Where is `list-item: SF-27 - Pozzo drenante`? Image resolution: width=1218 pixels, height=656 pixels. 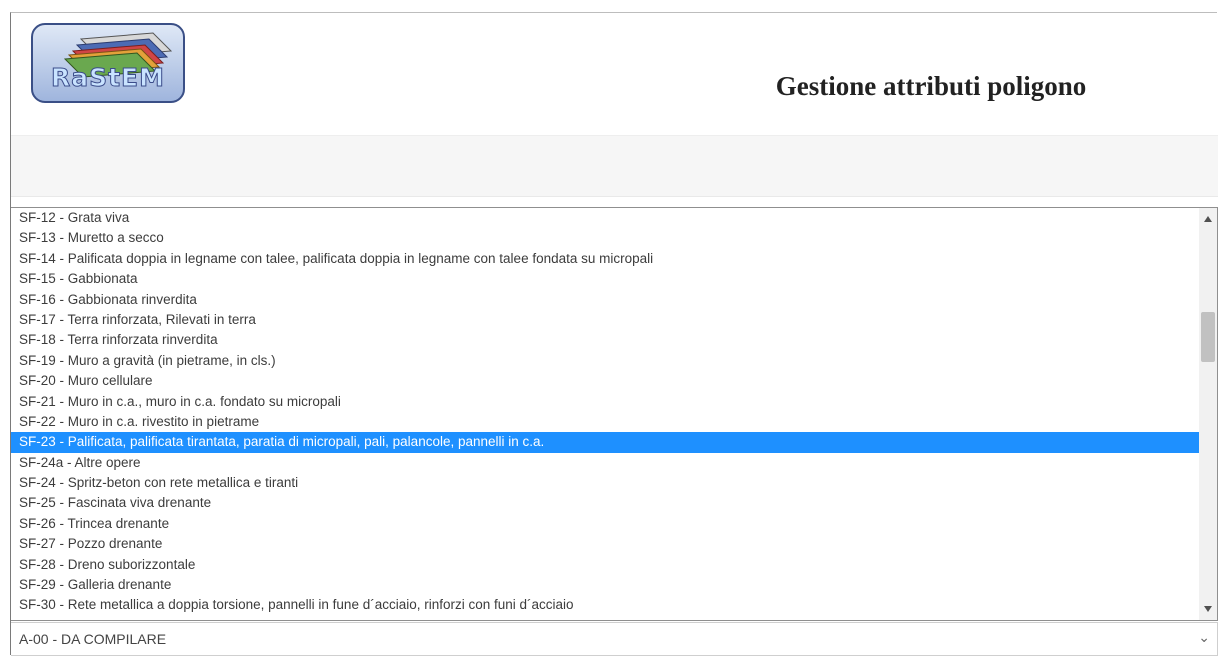 list-item: SF-27 - Pozzo drenante is located at coordinates (605, 544).